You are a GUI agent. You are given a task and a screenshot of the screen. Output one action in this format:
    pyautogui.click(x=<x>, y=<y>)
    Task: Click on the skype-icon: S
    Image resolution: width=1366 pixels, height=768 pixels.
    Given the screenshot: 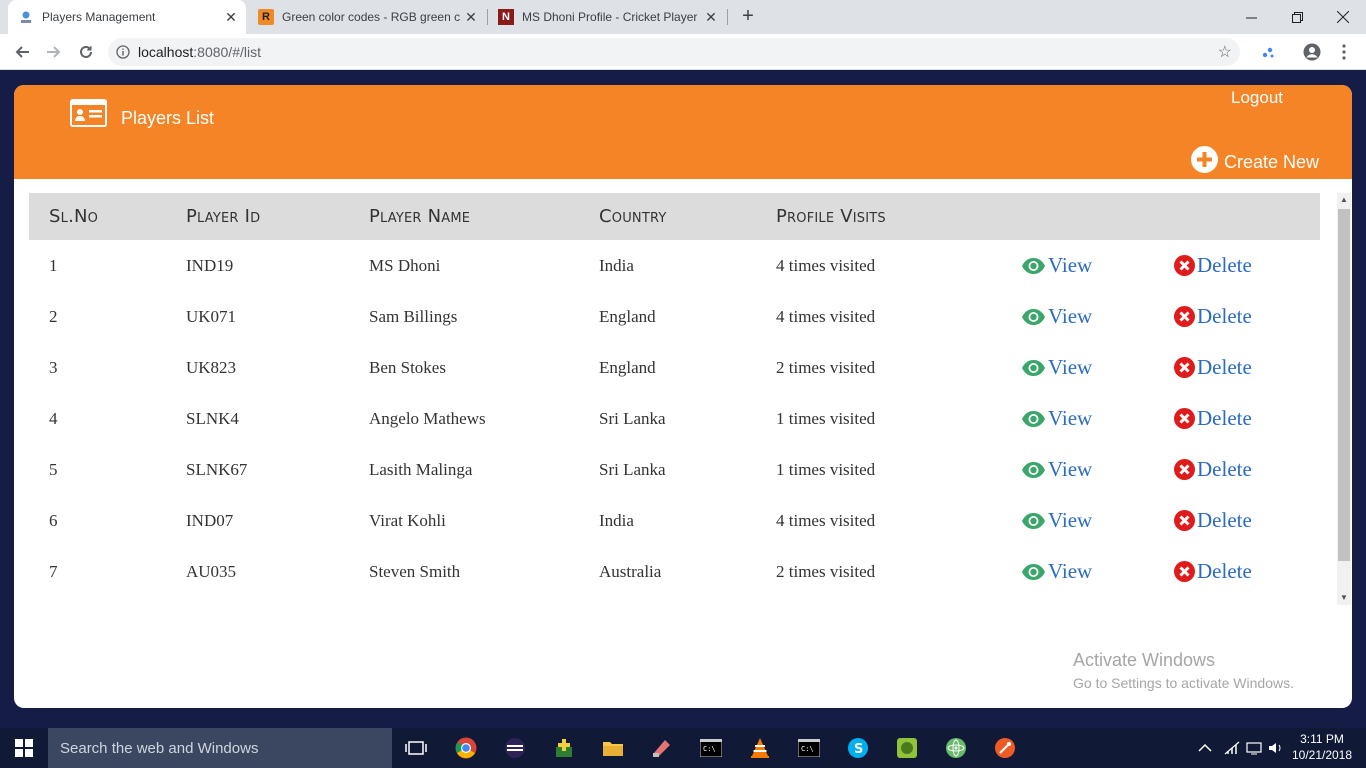 What is the action you would take?
    pyautogui.click(x=858, y=748)
    